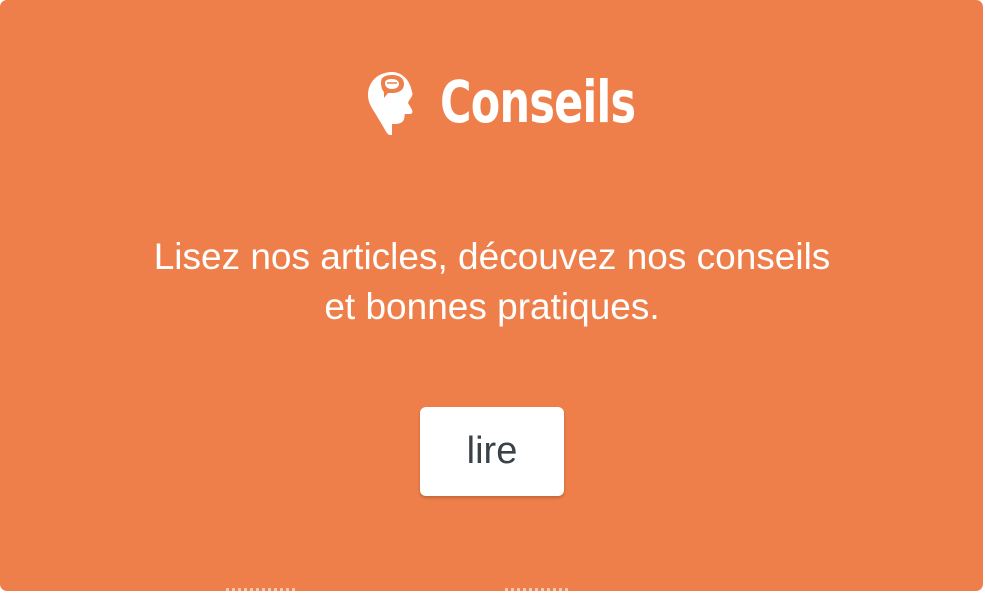 This screenshot has height=594, width=985. Describe the element at coordinates (537, 102) in the screenshot. I see `page-title: Conseils` at that location.